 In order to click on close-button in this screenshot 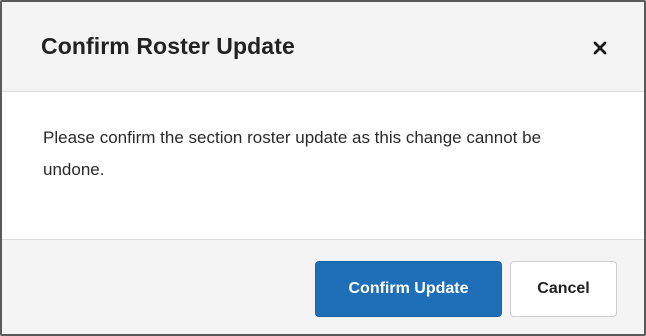, I will do `click(600, 48)`.